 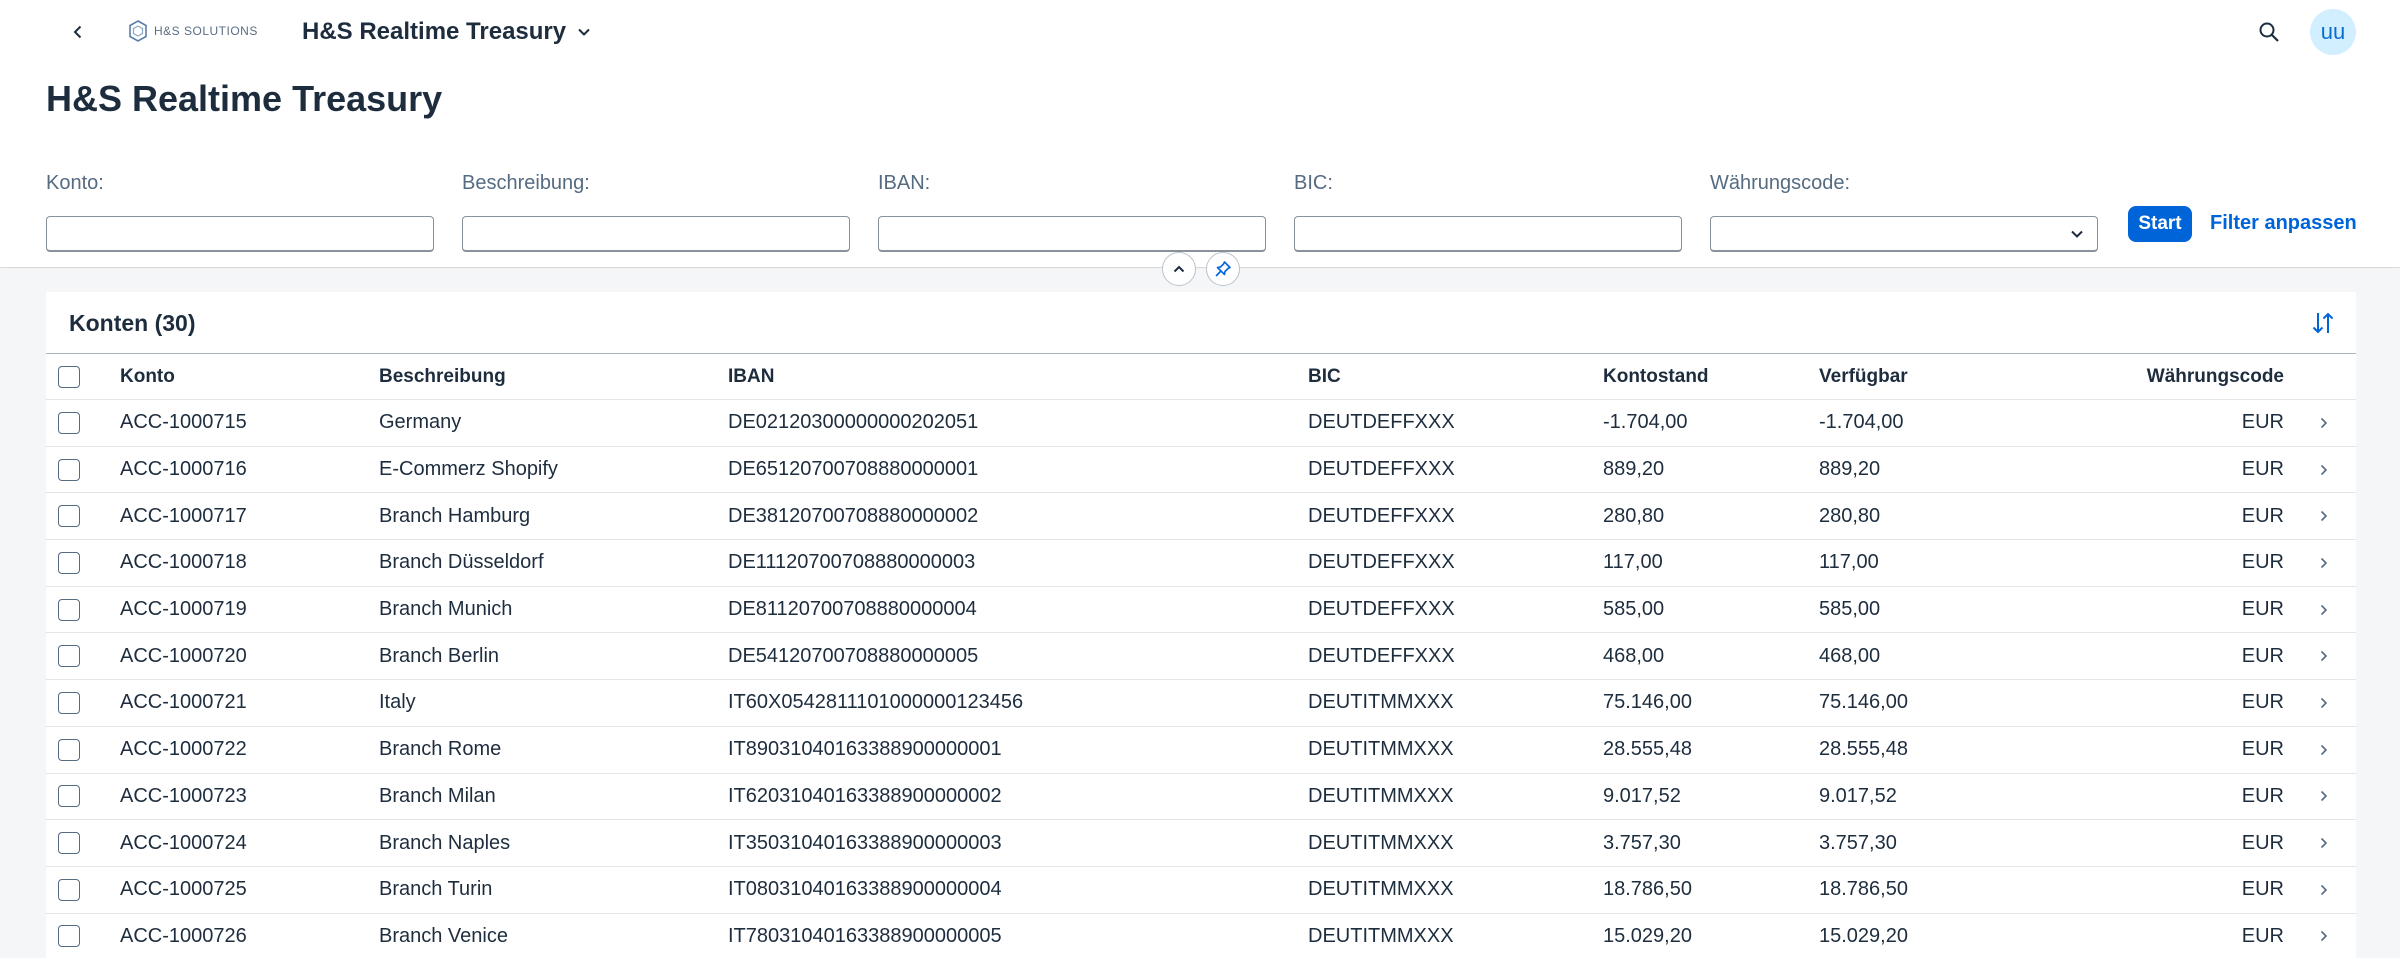 What do you see at coordinates (1634, 609) in the screenshot?
I see `cell-kontostand: 585,00` at bounding box center [1634, 609].